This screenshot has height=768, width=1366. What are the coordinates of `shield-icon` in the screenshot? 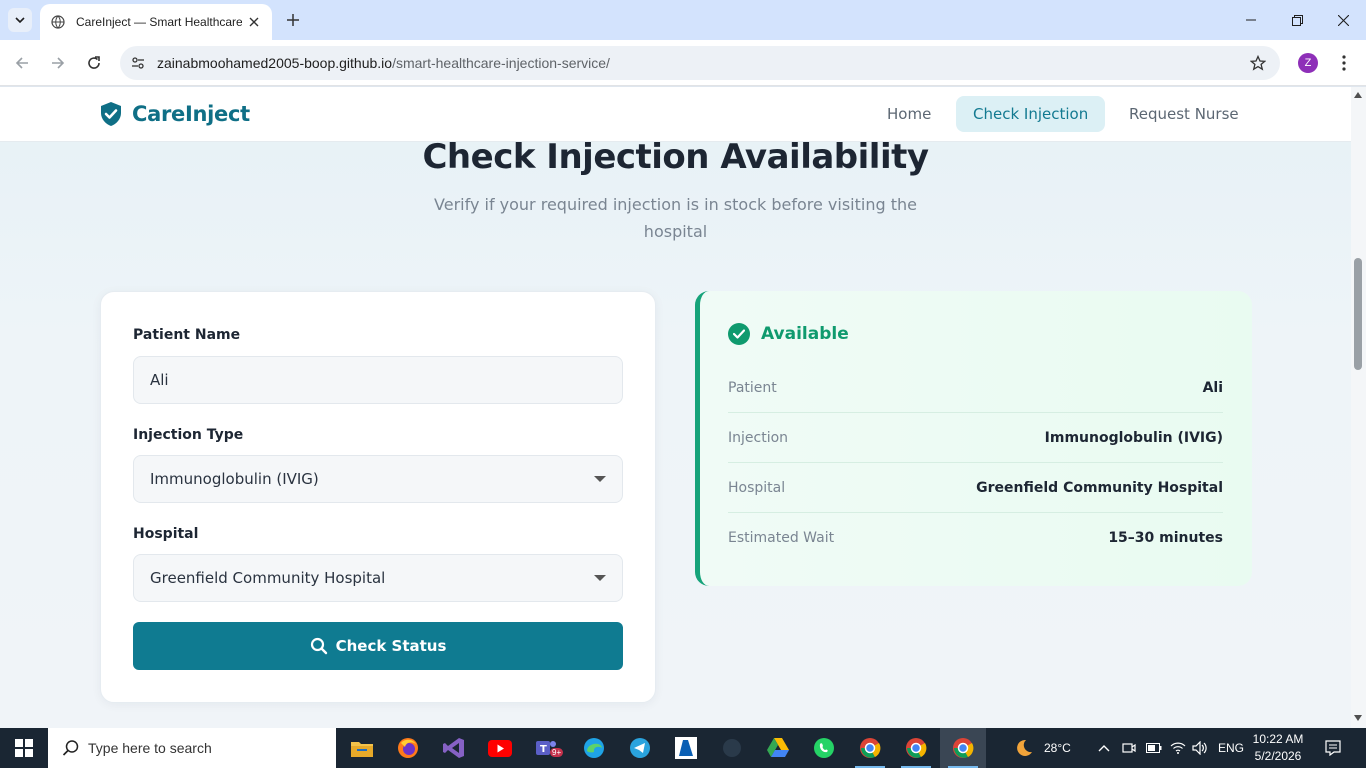 It's located at (111, 114).